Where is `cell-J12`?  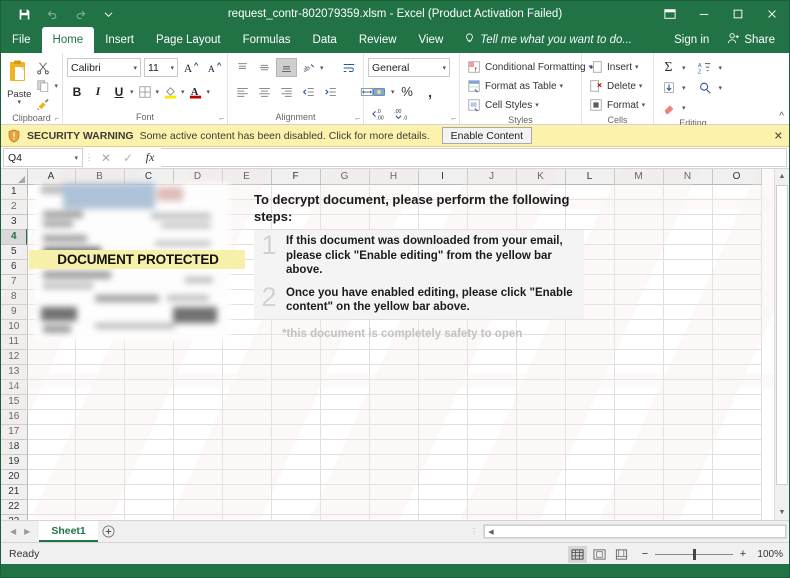
cell-J12 is located at coordinates (492, 357).